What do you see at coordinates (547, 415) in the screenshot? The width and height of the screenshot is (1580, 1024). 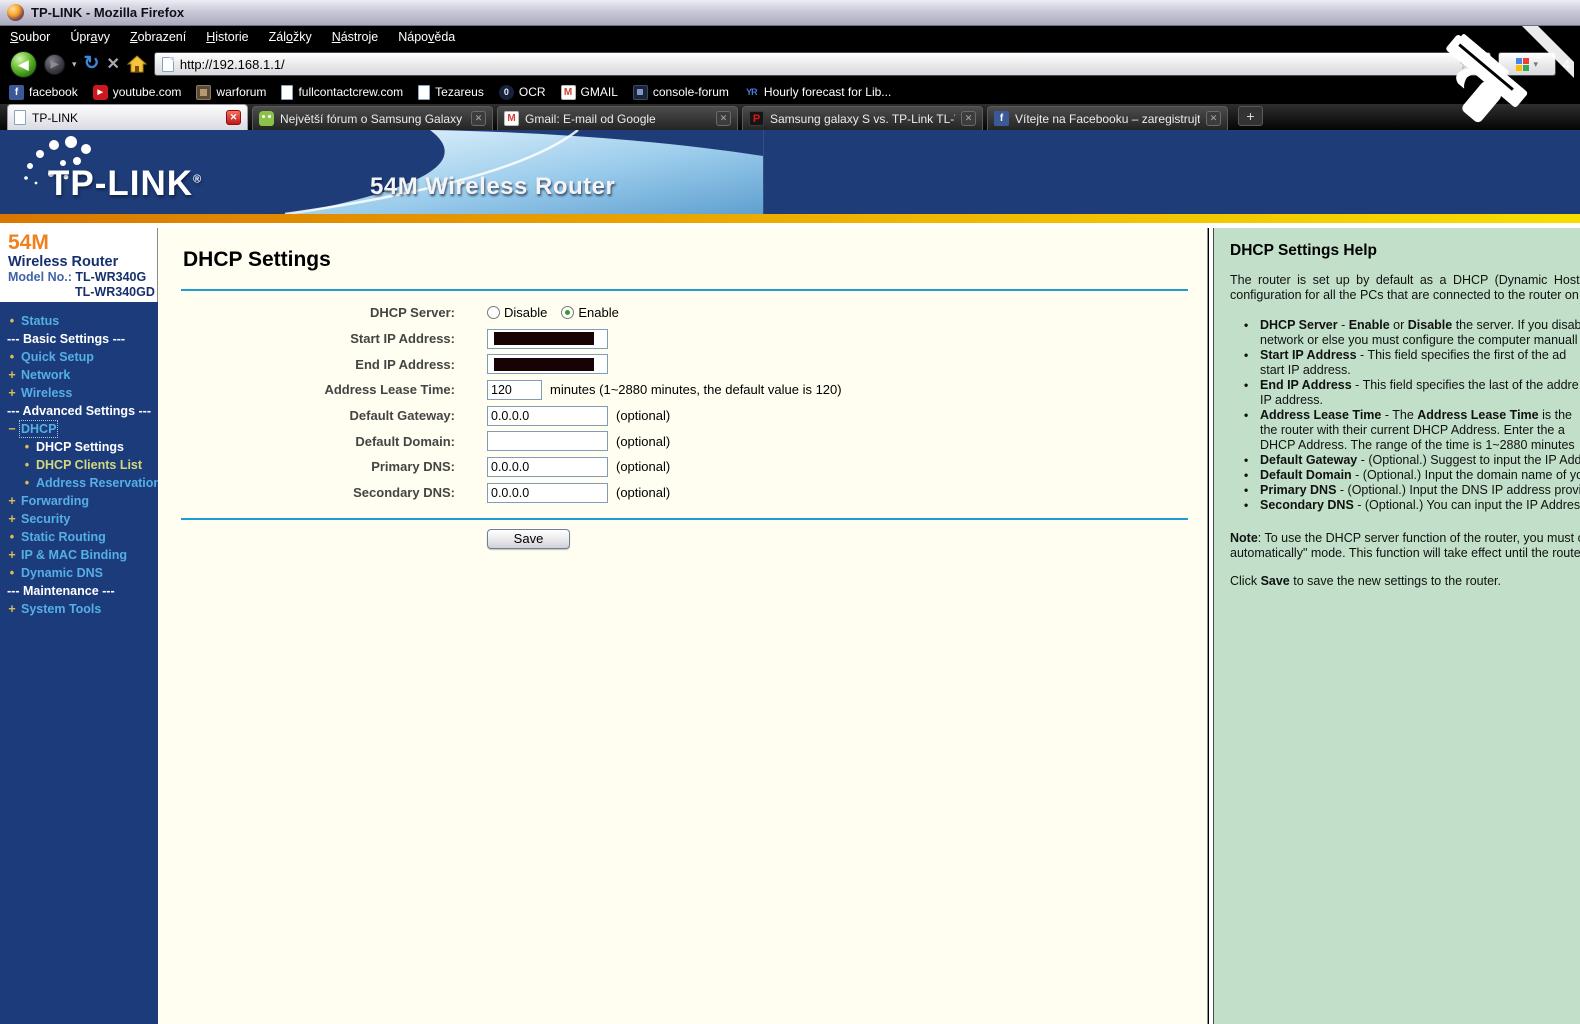 I see `default-gateway-input: 0.0.0.0` at bounding box center [547, 415].